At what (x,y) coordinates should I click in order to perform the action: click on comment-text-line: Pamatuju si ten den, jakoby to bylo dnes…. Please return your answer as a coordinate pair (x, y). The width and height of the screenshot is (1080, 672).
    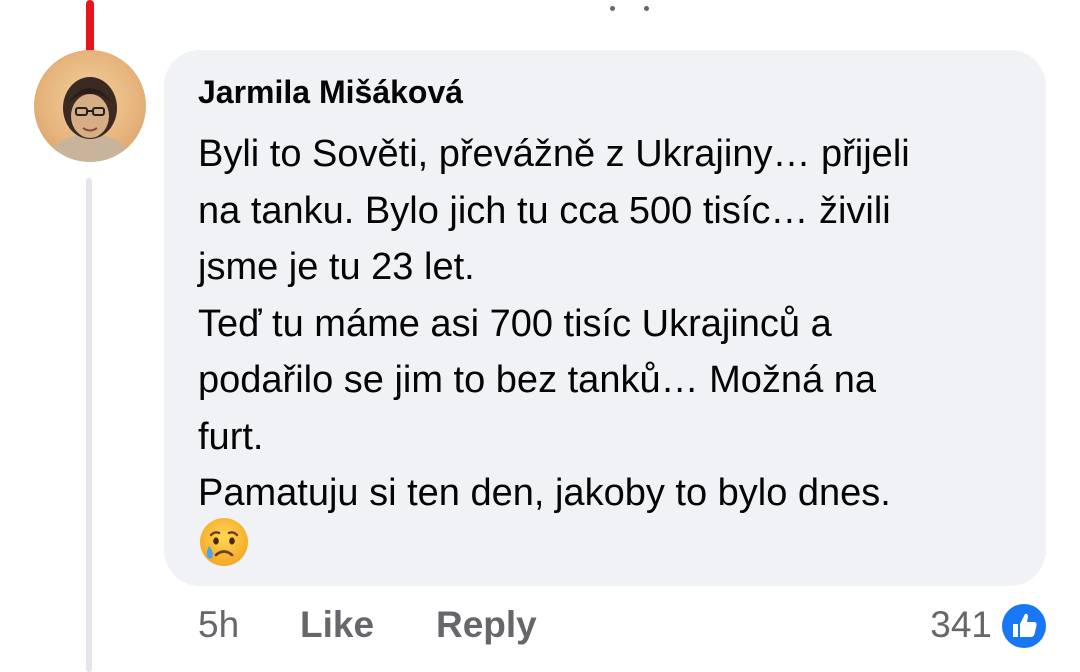
    Looking at the image, I should click on (544, 493).